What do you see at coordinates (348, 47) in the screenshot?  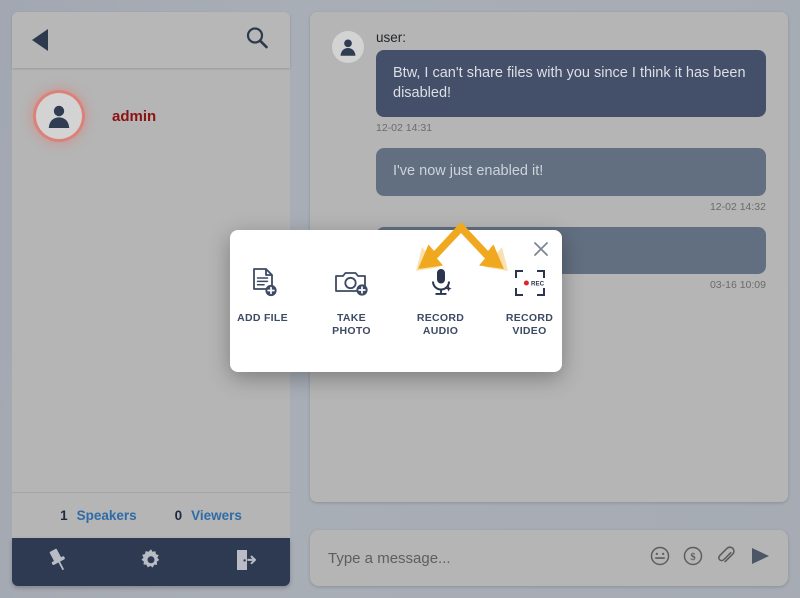 I see `message-avatar-icon` at bounding box center [348, 47].